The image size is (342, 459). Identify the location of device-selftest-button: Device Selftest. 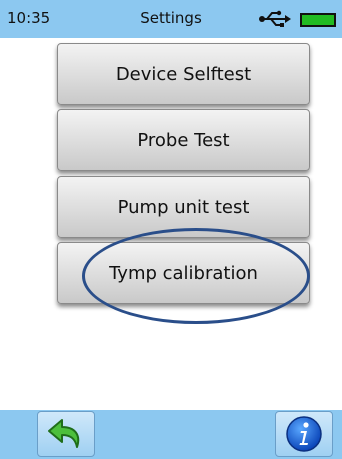
(183, 74).